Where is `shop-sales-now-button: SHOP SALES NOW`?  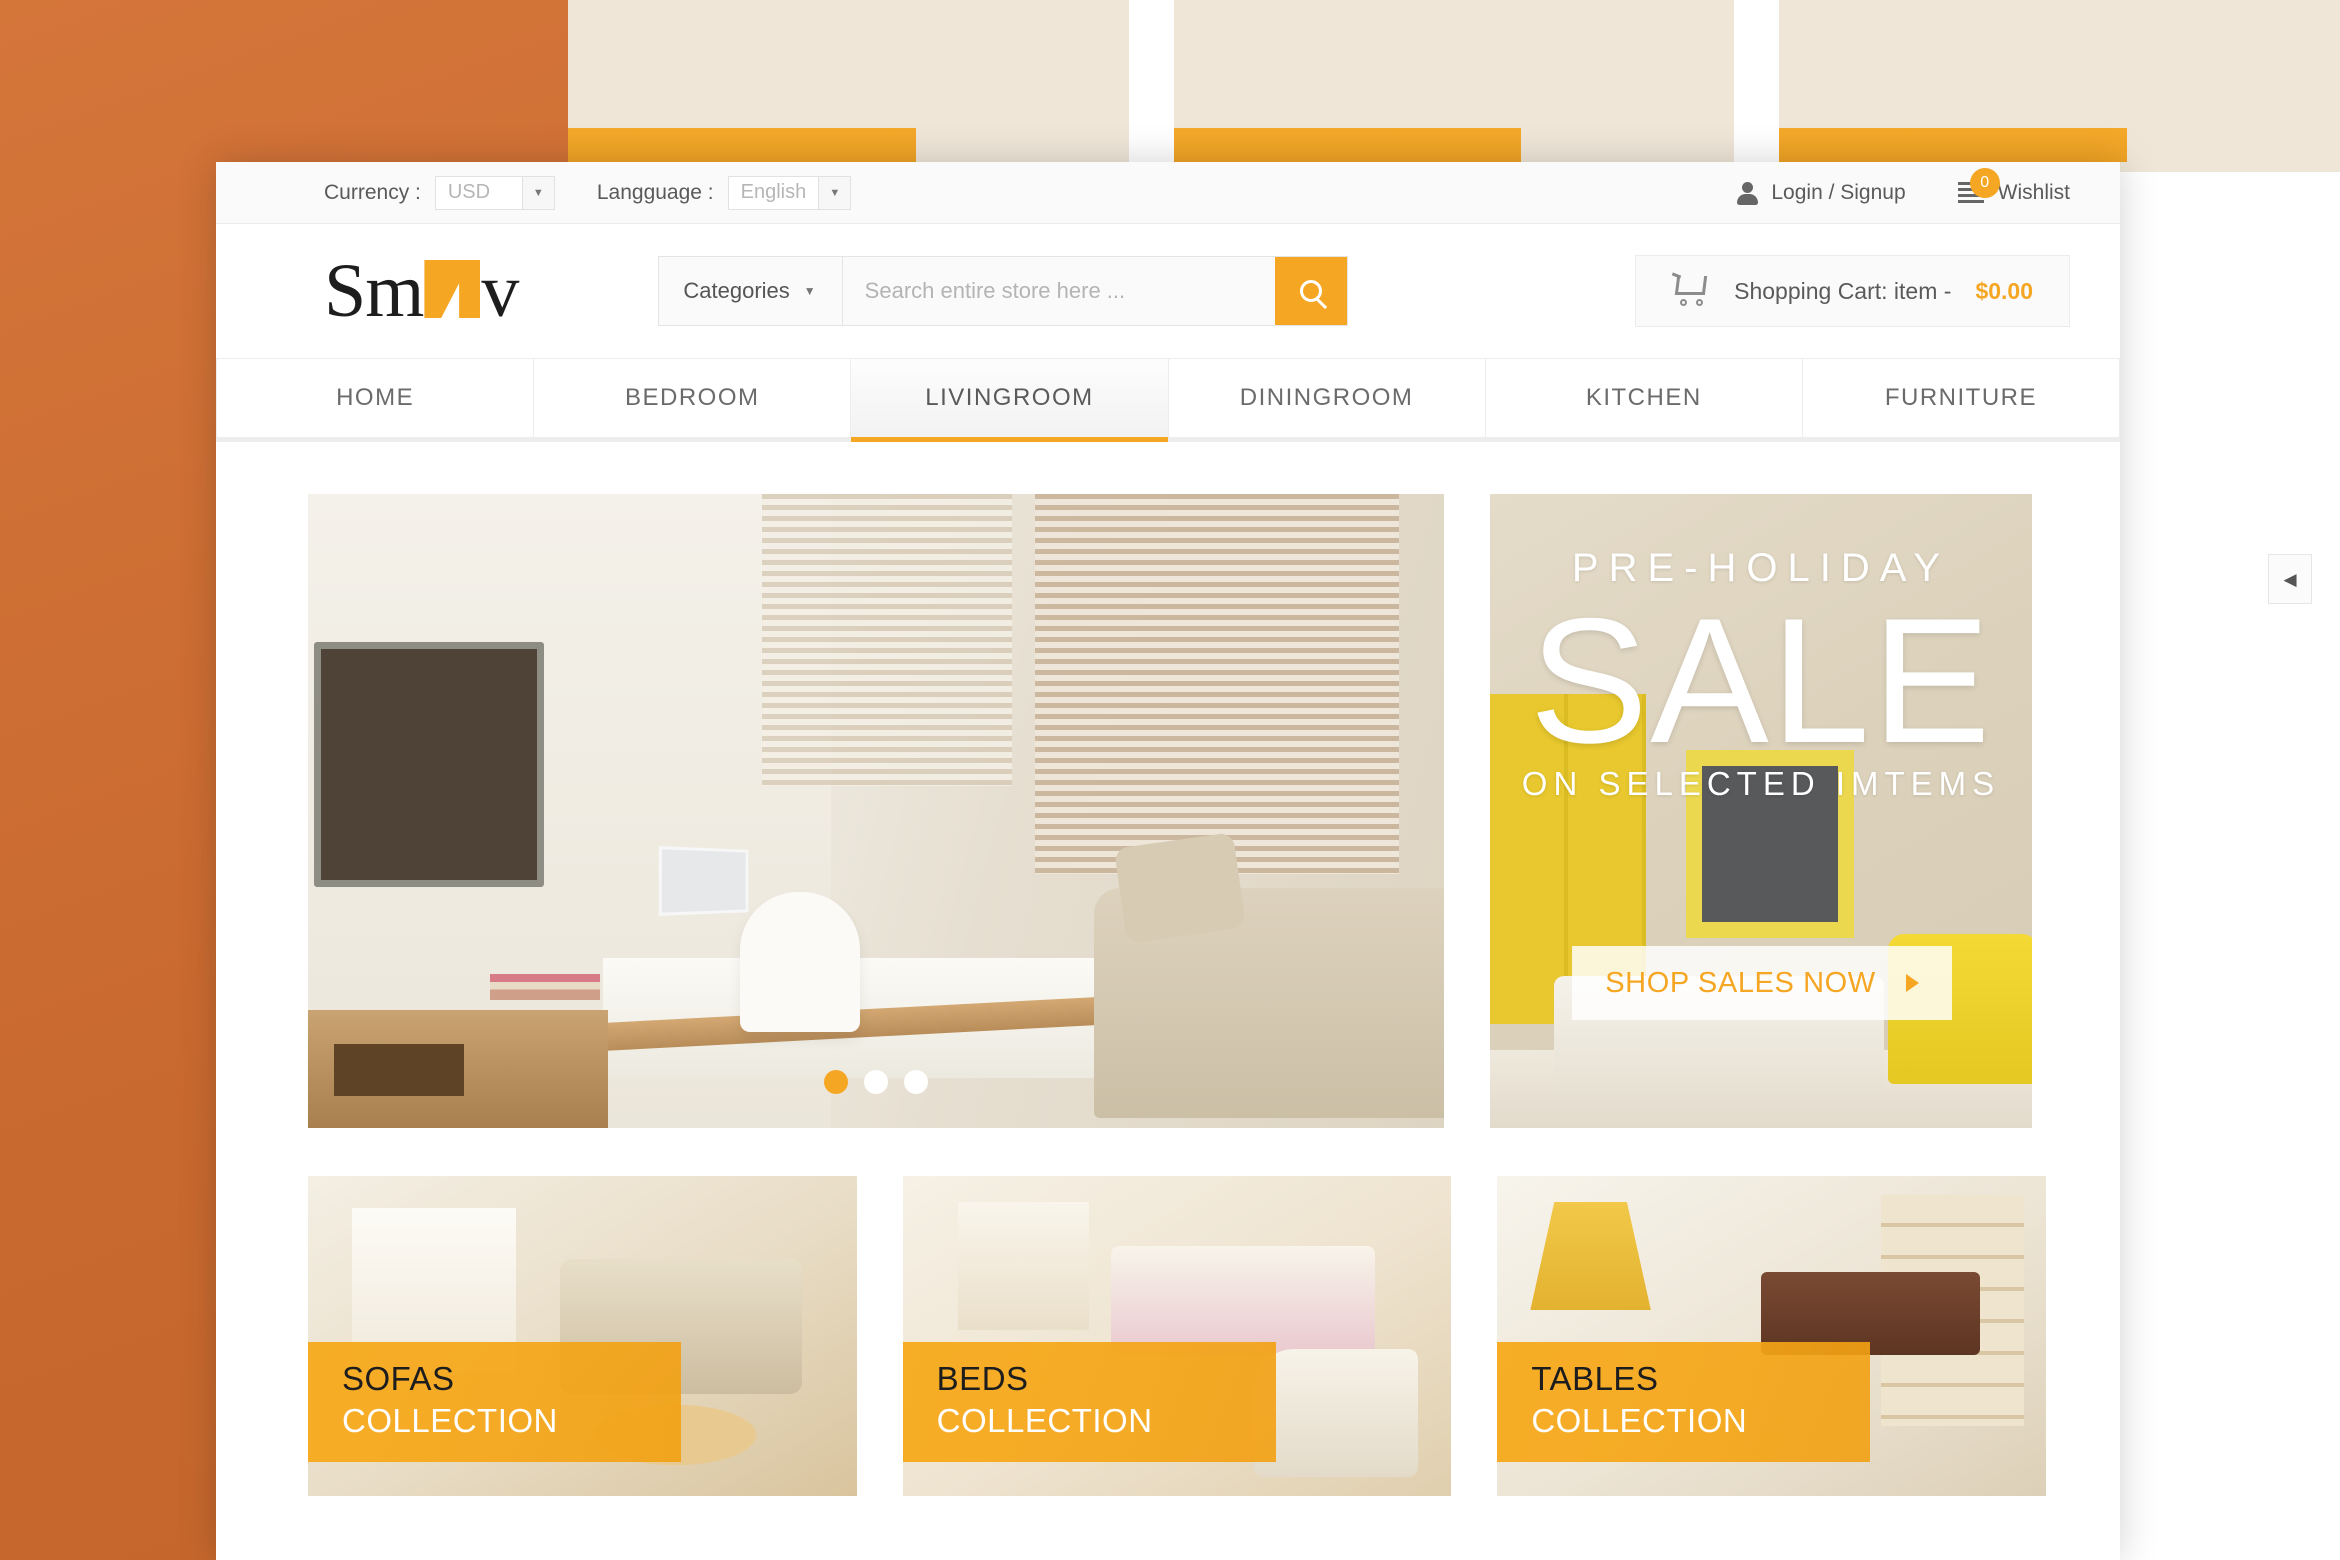 shop-sales-now-button: SHOP SALES NOW is located at coordinates (1762, 983).